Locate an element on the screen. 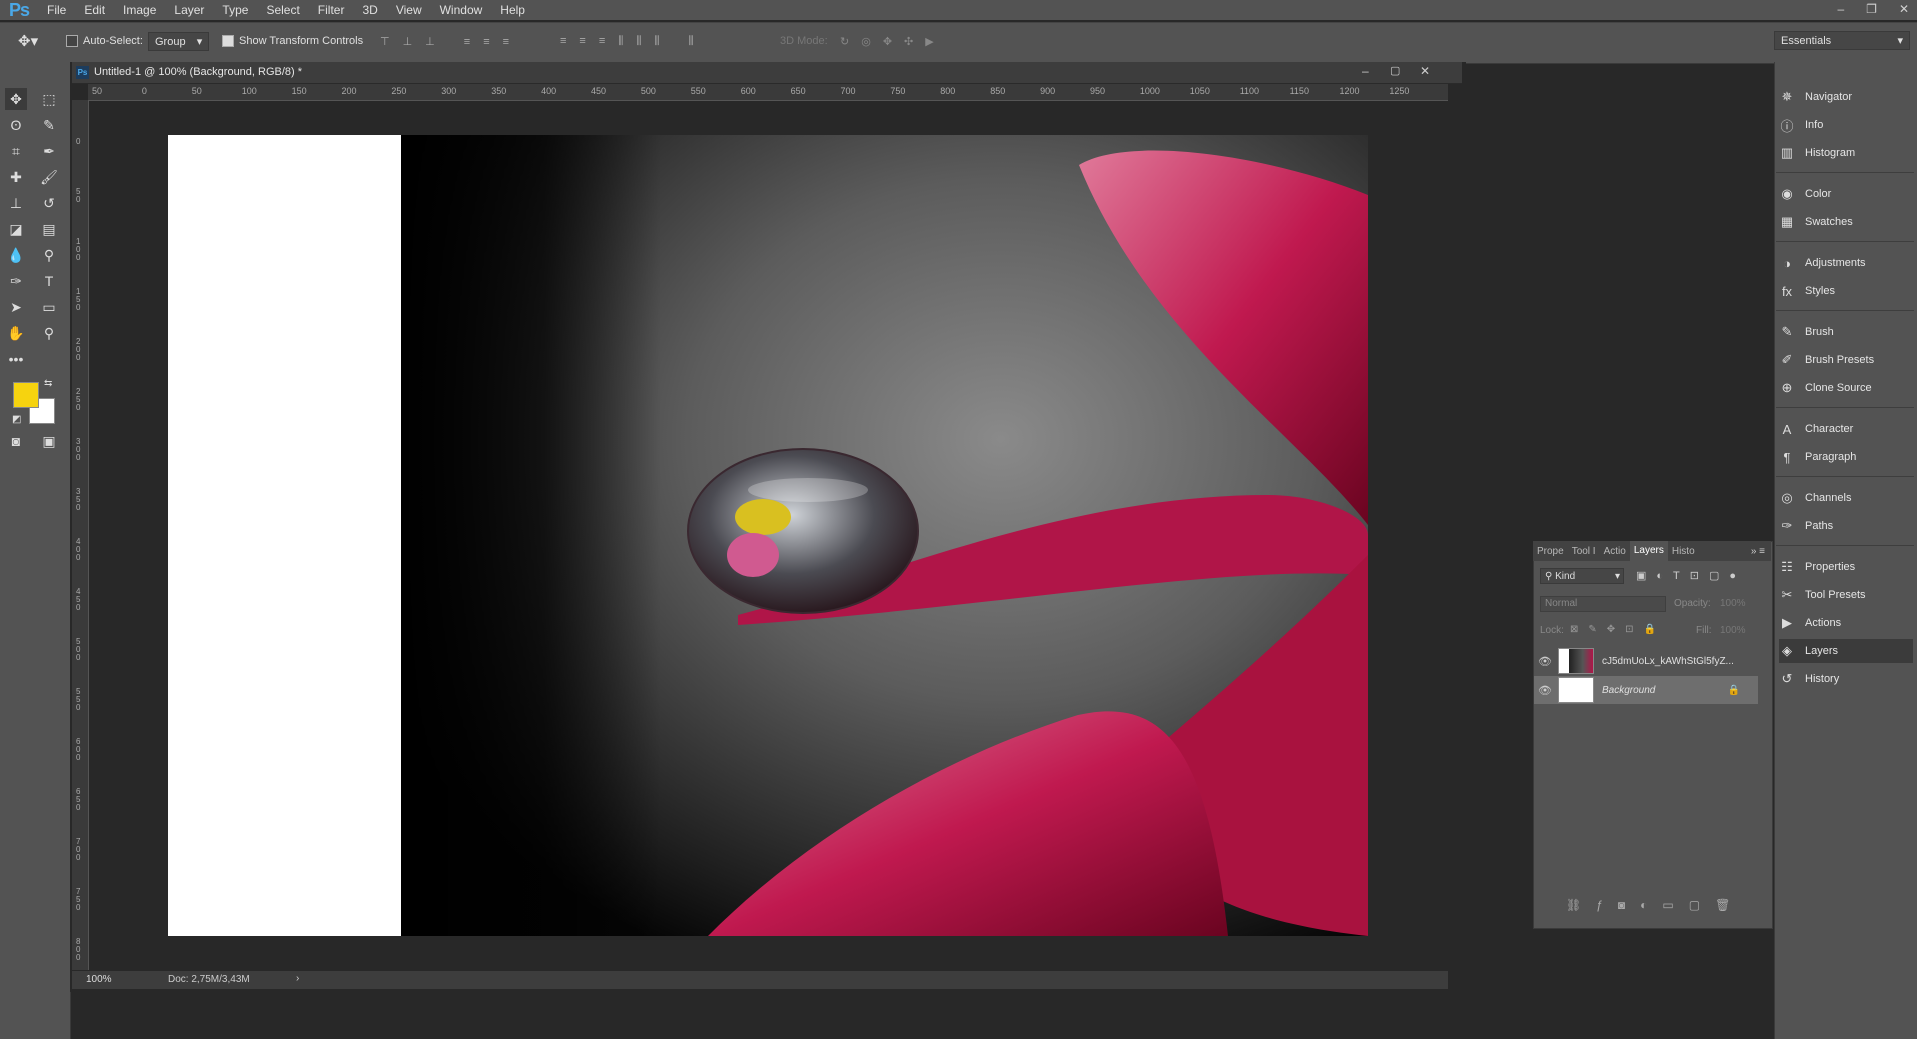 The image size is (1917, 1039). default-colors-icon: ◩ is located at coordinates (16, 419).